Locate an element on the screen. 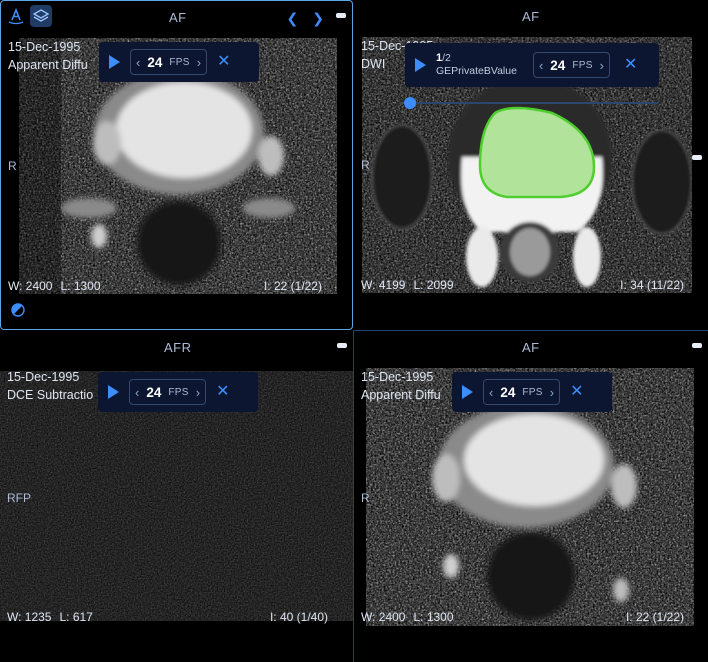 Image resolution: width=708 pixels, height=662 pixels. window-level: W: 1235 L: 617 is located at coordinates (50, 617).